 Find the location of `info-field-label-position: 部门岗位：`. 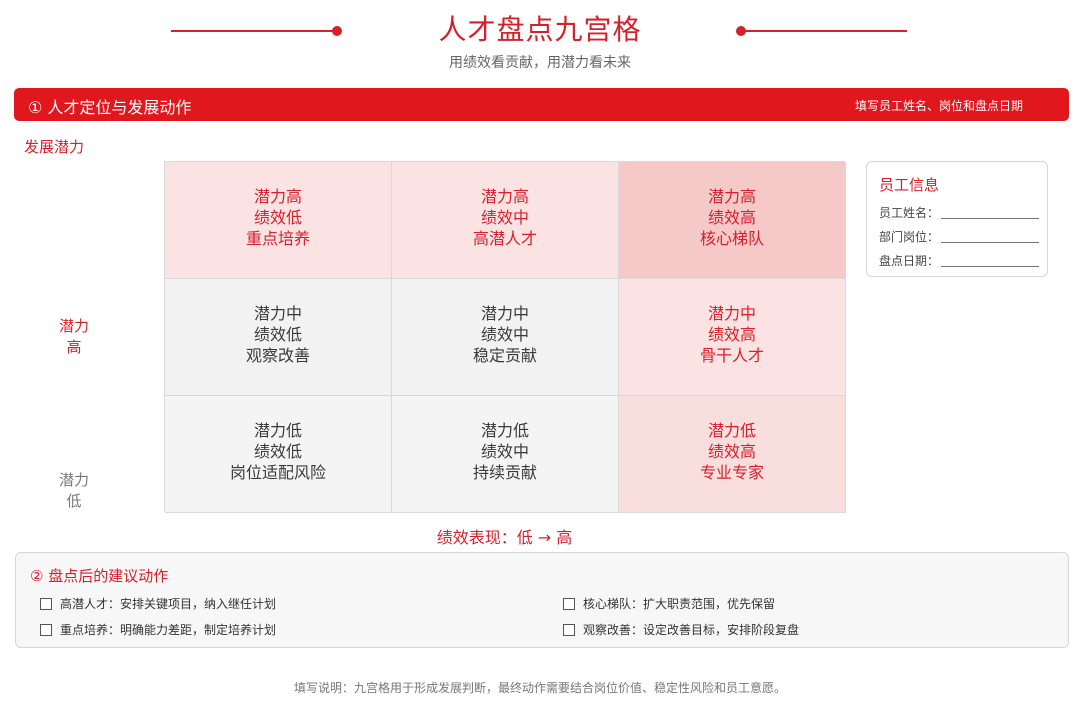

info-field-label-position: 部门岗位： is located at coordinates (909, 237).